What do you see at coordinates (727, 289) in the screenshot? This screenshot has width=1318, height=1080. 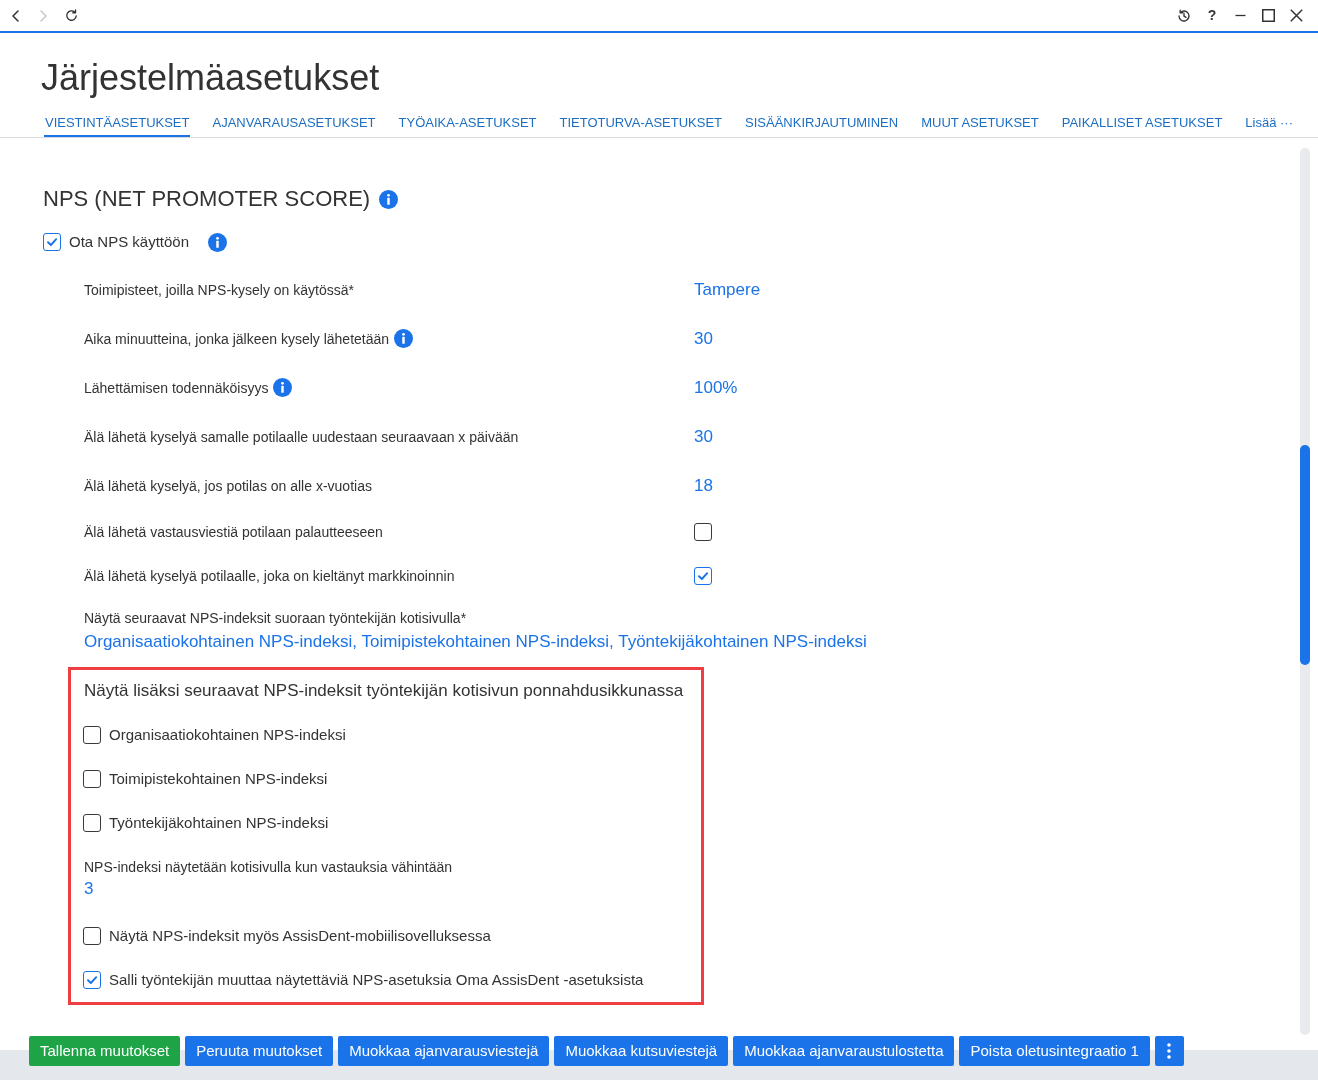 I see `setting-value: Tampere` at bounding box center [727, 289].